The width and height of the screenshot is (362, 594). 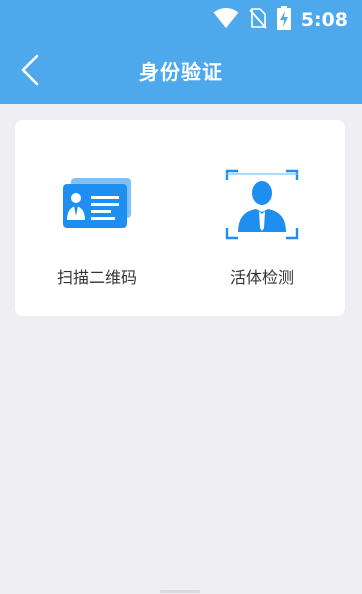 I want to click on gesture-bar, so click(x=180, y=591).